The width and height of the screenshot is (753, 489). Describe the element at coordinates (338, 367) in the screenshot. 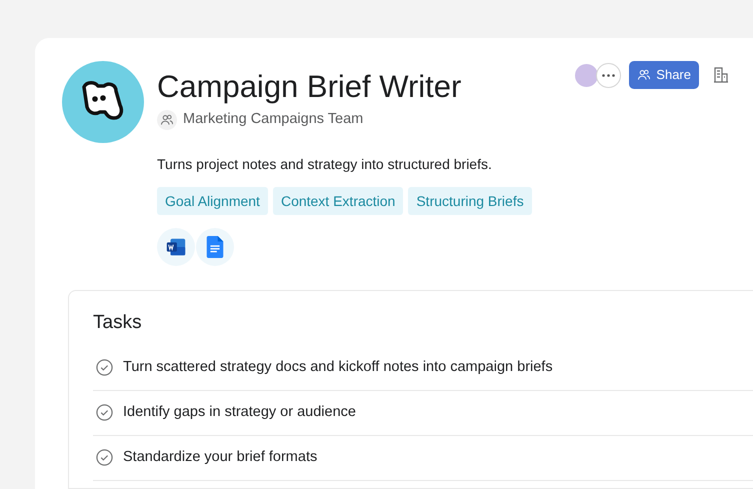

I see `task-text: Turn scattered strategy docs and kickoff notes into campaign briefs` at that location.